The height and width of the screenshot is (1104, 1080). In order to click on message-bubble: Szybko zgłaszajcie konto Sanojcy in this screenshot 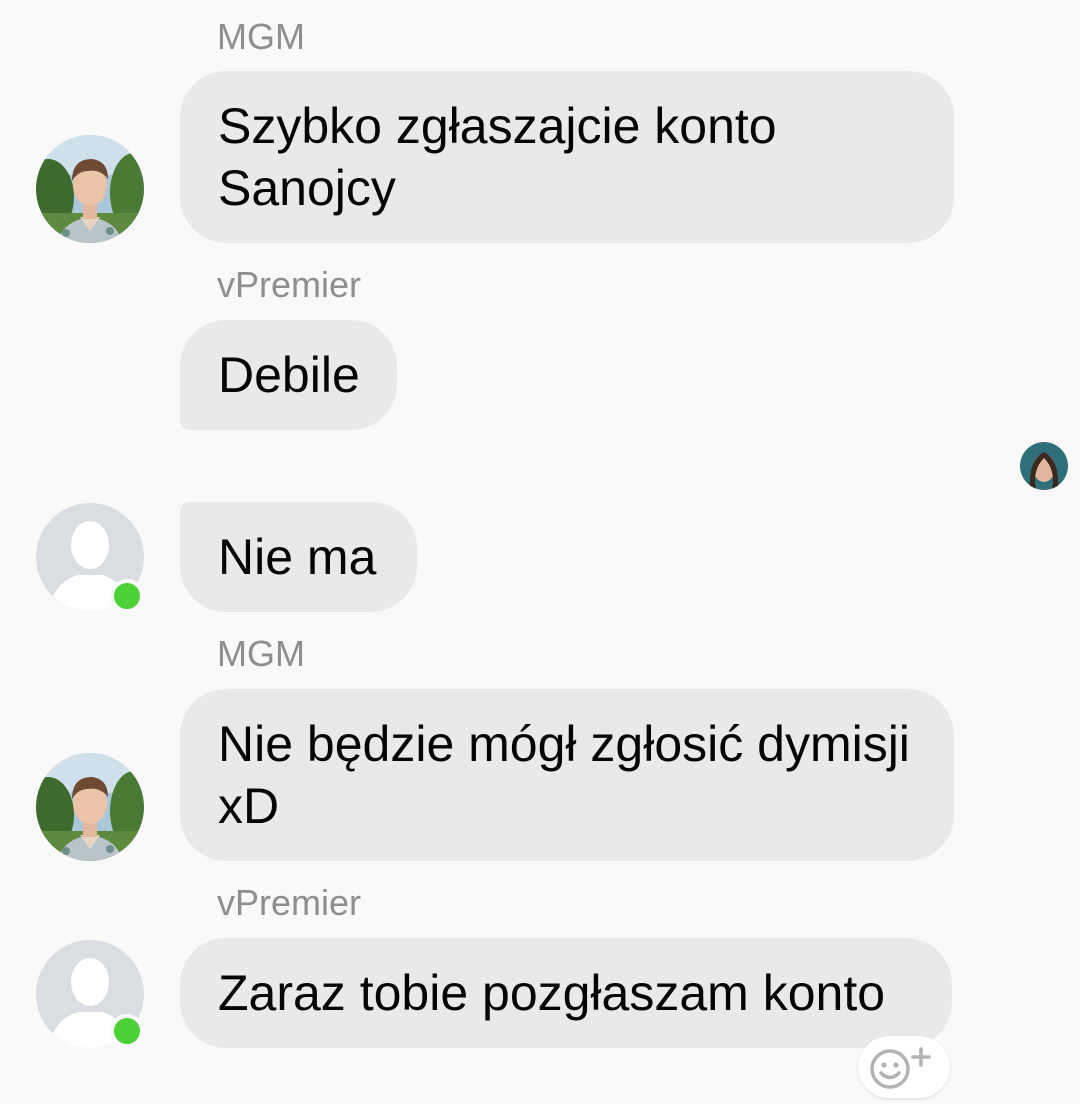, I will do `click(567, 157)`.